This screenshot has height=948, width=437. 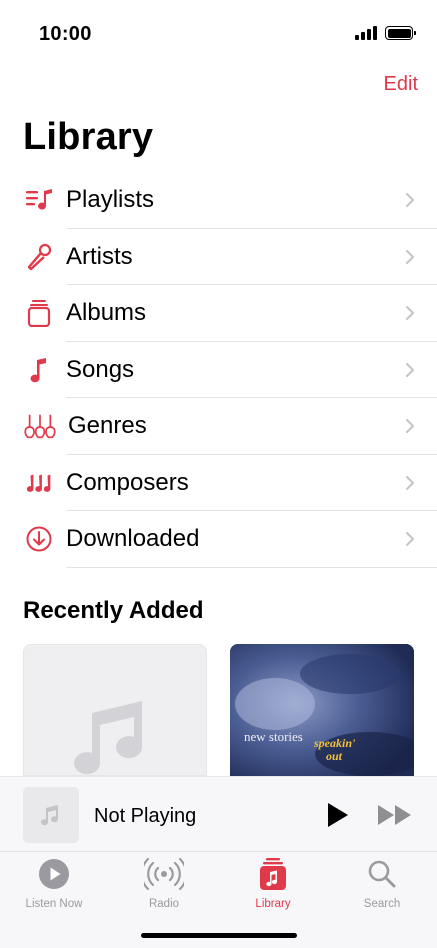 I want to click on tab-label: Search, so click(x=382, y=904).